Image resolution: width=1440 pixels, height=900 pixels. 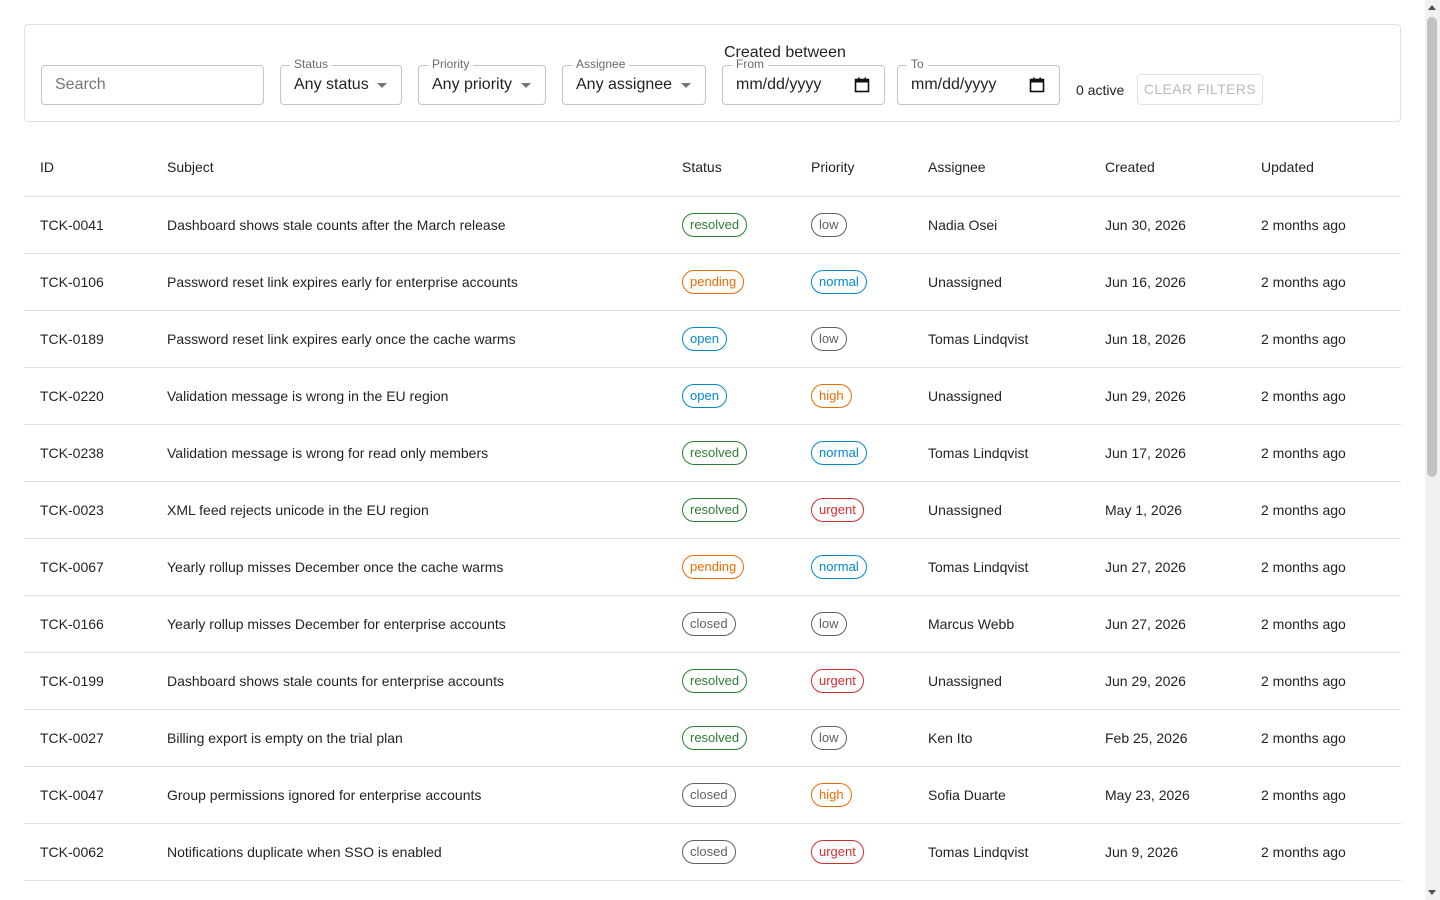 I want to click on clear-filters-button: CLEAR FILTERS, so click(x=1200, y=89).